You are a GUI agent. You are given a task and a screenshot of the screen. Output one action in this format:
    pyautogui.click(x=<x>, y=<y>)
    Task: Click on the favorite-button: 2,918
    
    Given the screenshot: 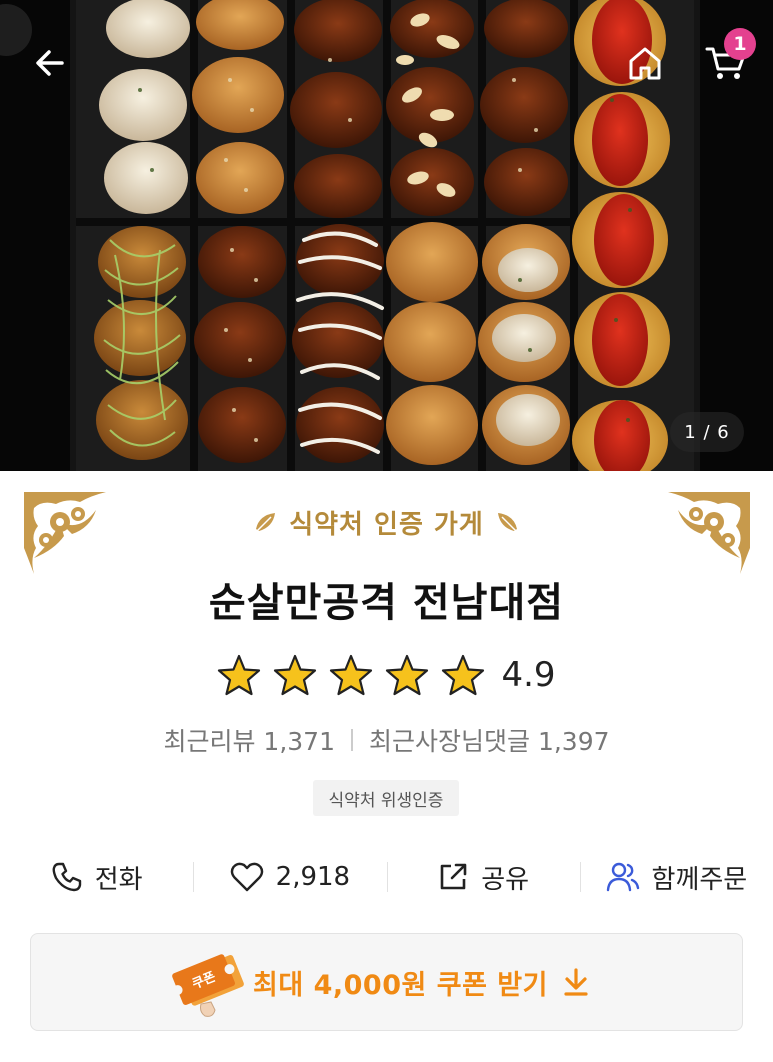 What is the action you would take?
    pyautogui.click(x=289, y=877)
    